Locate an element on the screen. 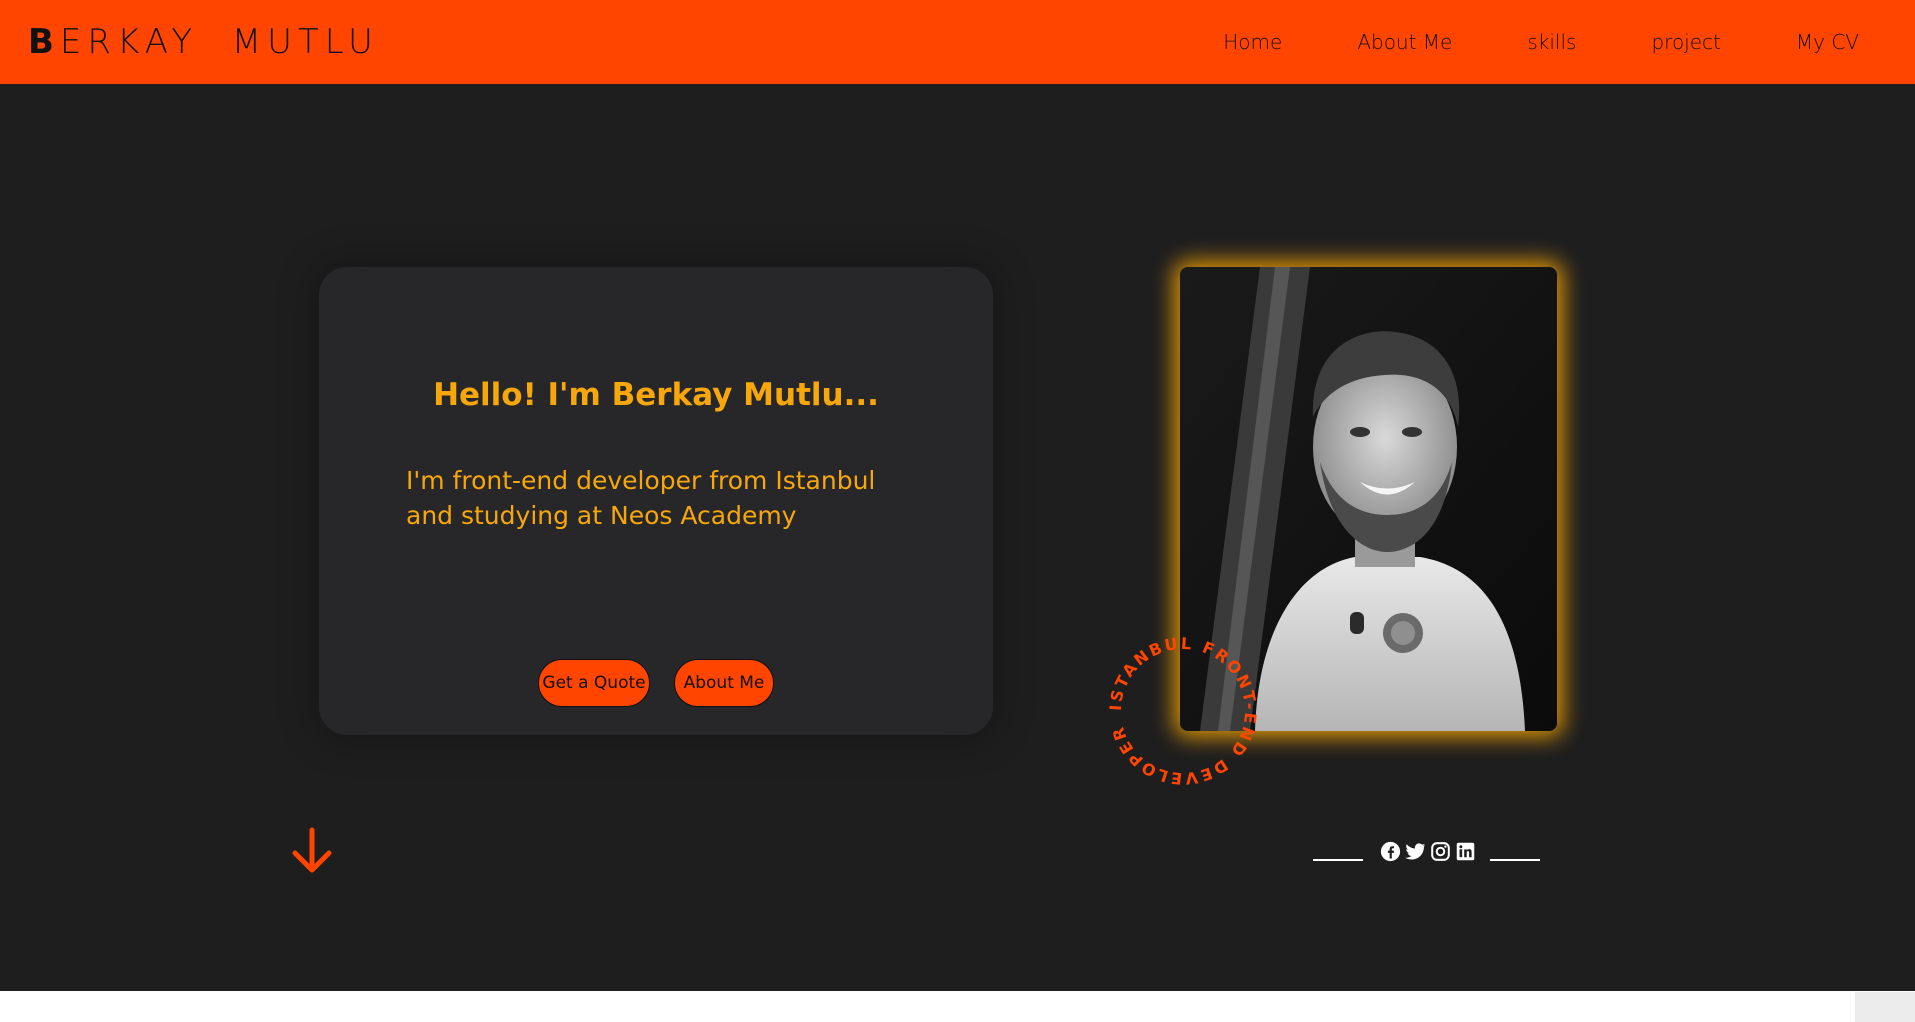  get-quote-button: Get a Quote is located at coordinates (594, 683).